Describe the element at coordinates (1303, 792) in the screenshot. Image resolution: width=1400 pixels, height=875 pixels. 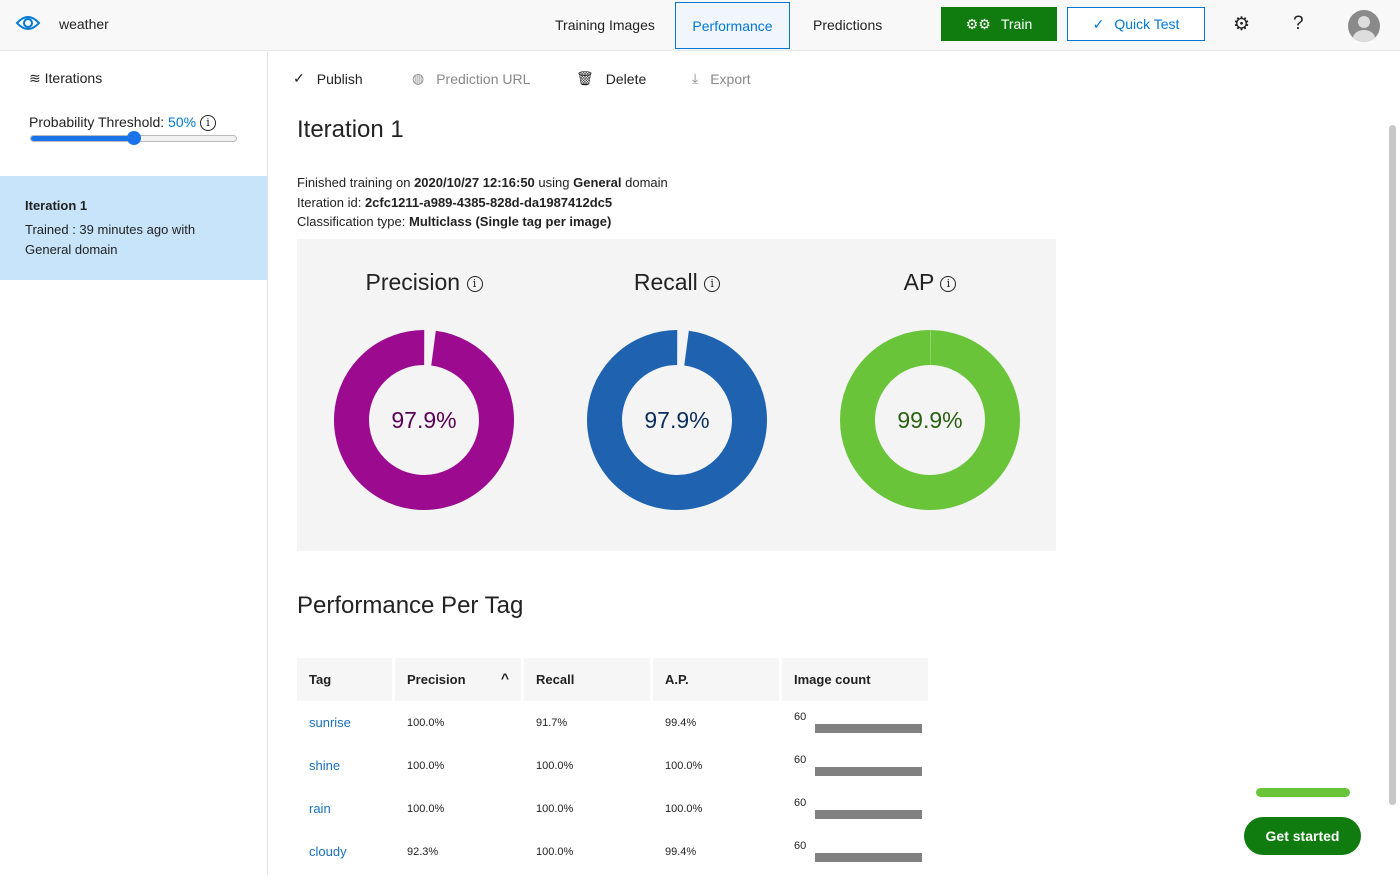
I see `progress-indicator` at that location.